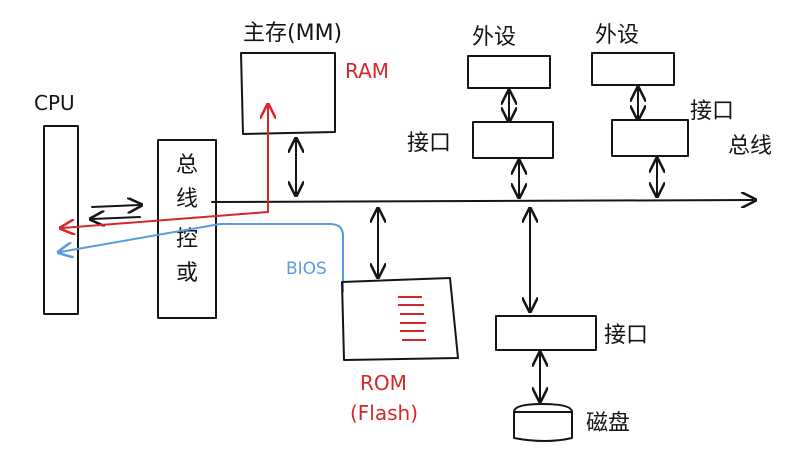 This screenshot has height=460, width=799. Describe the element at coordinates (626, 335) in the screenshot. I see `interface-3-label: 接口` at that location.